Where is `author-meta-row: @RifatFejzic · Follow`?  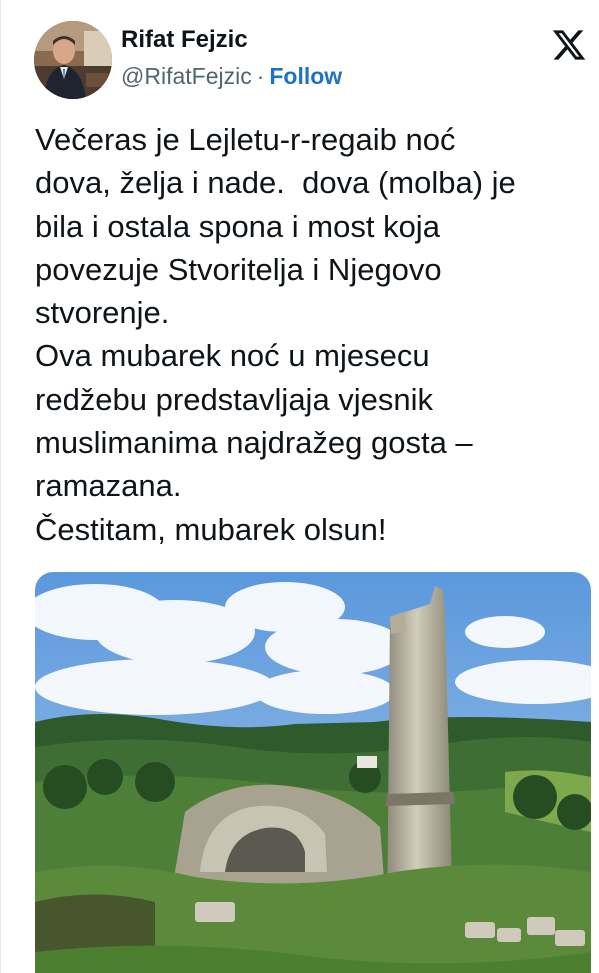
author-meta-row: @RifatFejzic · Follow is located at coordinates (231, 76).